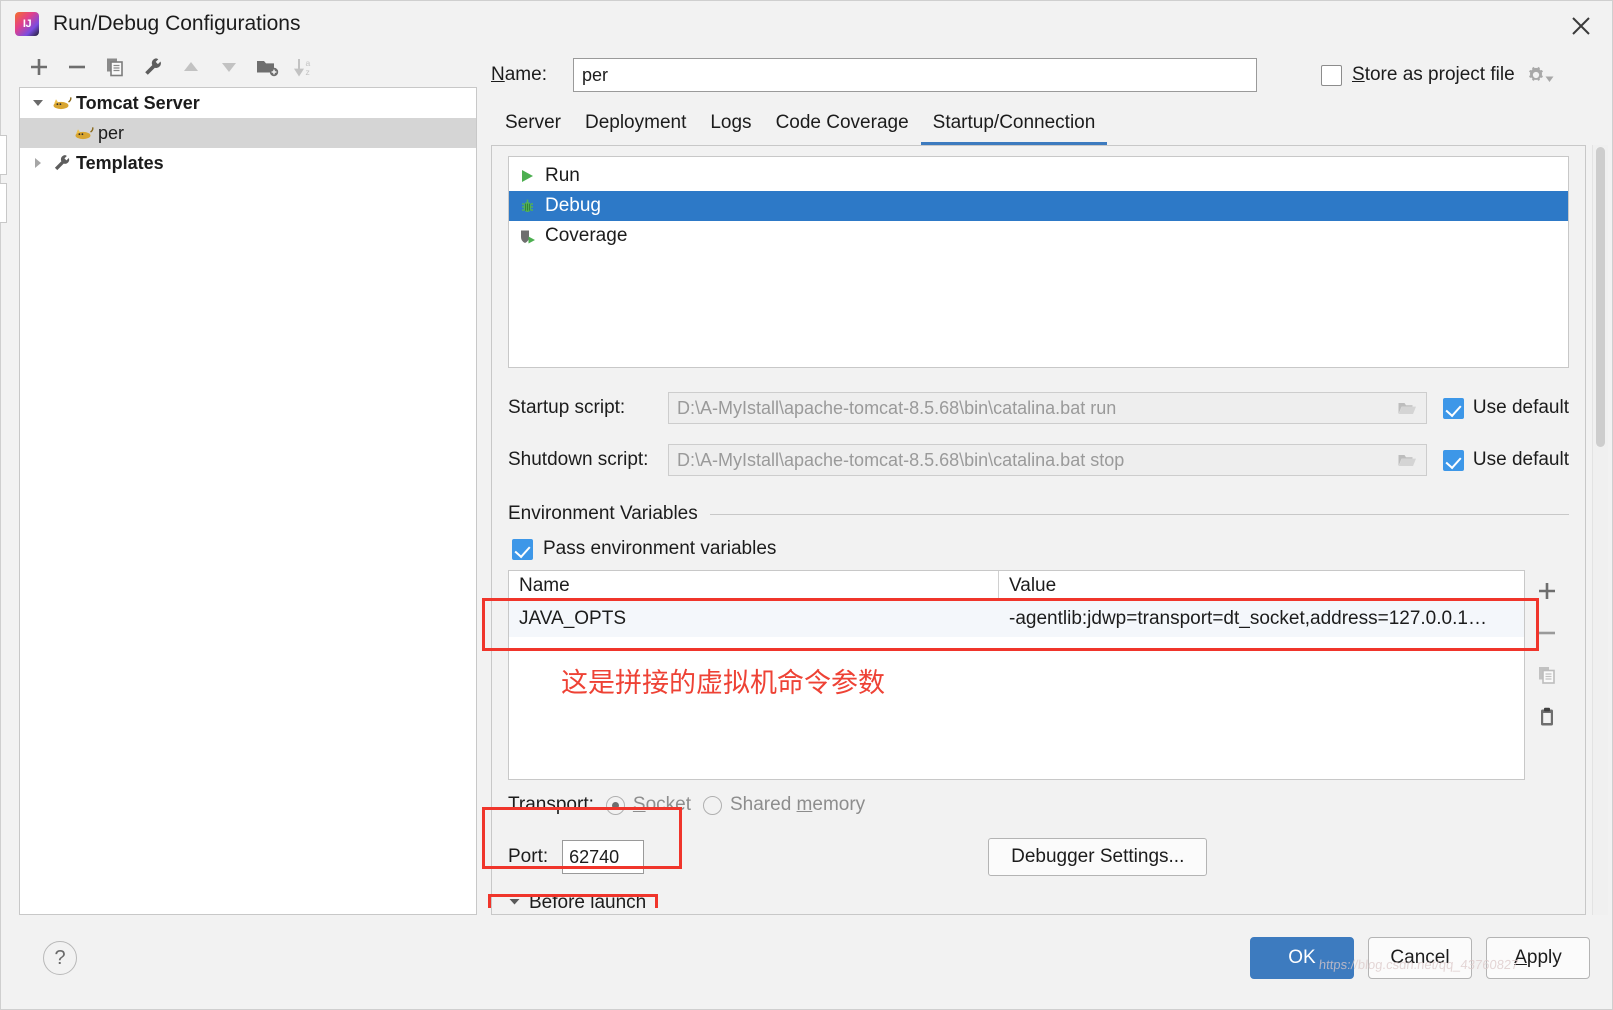 The height and width of the screenshot is (1010, 1613). Describe the element at coordinates (842, 128) in the screenshot. I see `tab-code-coverage: Code Coverage` at that location.